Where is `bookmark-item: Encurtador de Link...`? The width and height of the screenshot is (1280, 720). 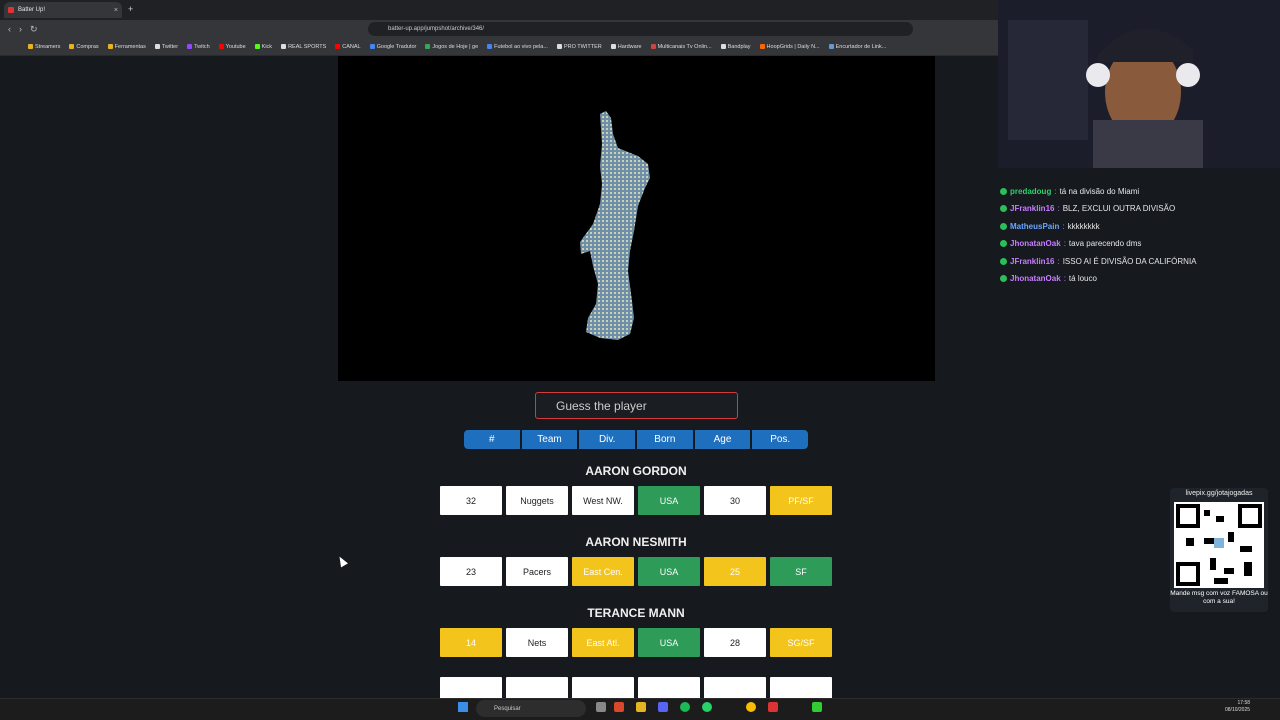
bookmark-item: Encurtador de Link... is located at coordinates (857, 46).